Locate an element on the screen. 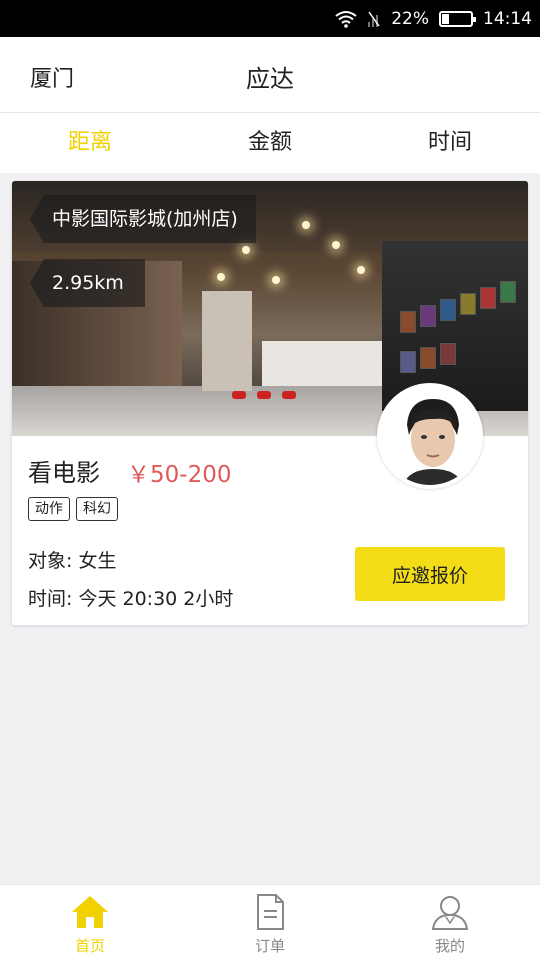 The height and width of the screenshot is (960, 540). tab-time: 时间 is located at coordinates (450, 143).